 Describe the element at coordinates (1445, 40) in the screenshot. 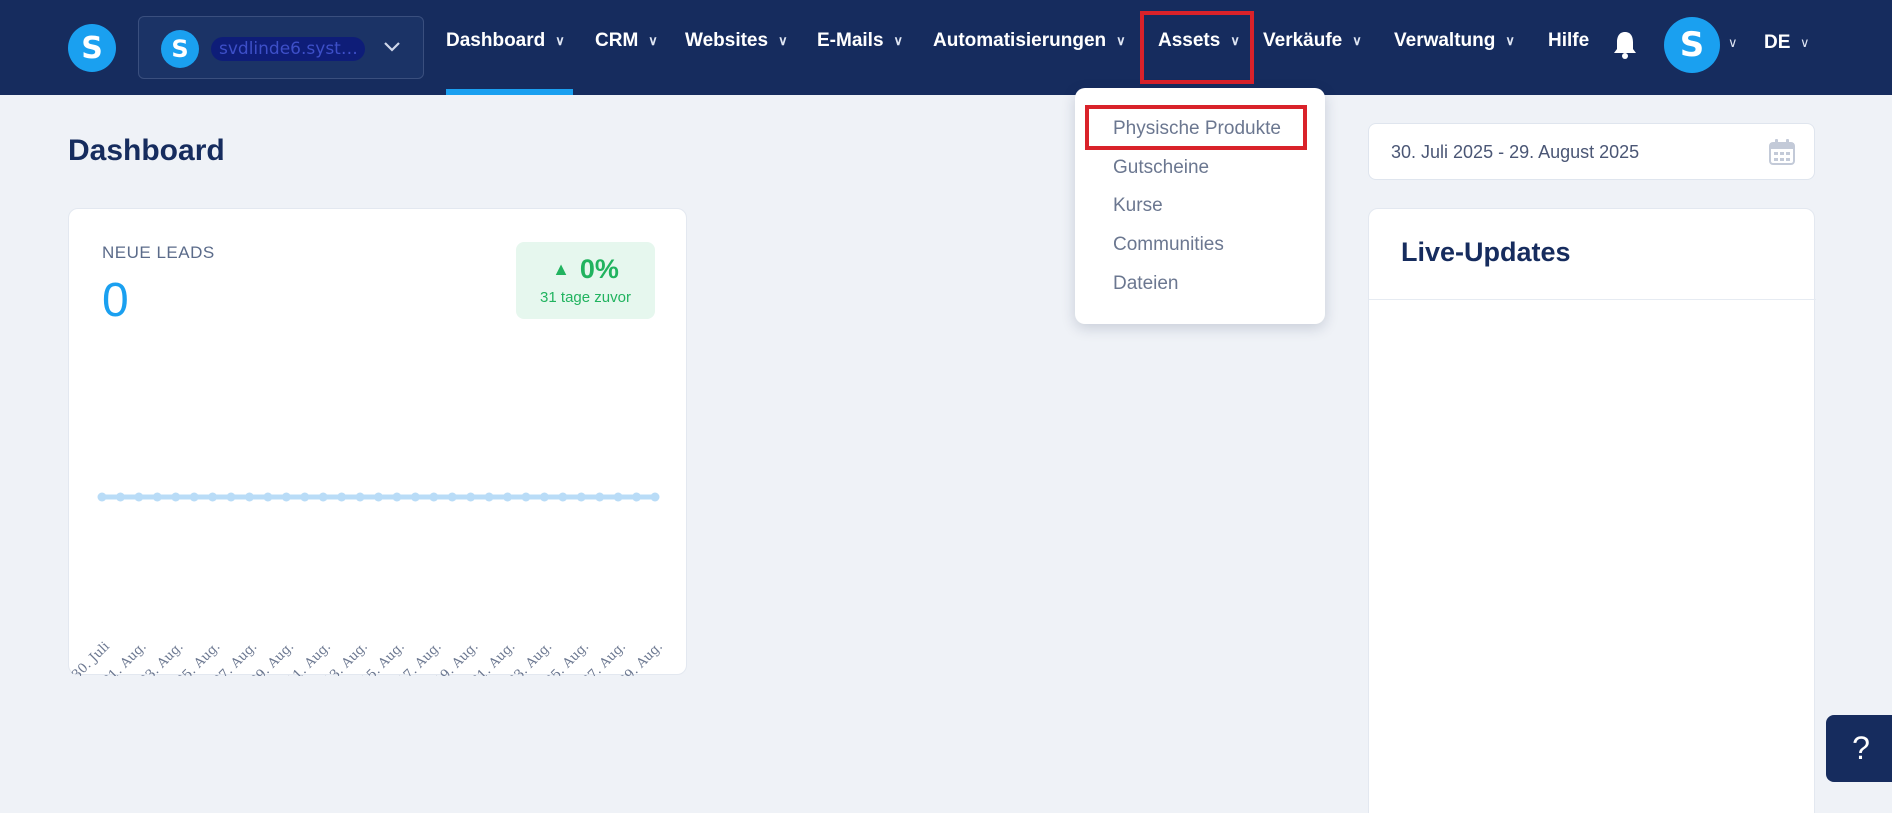

I see `nav-item-label: Verwaltung` at that location.